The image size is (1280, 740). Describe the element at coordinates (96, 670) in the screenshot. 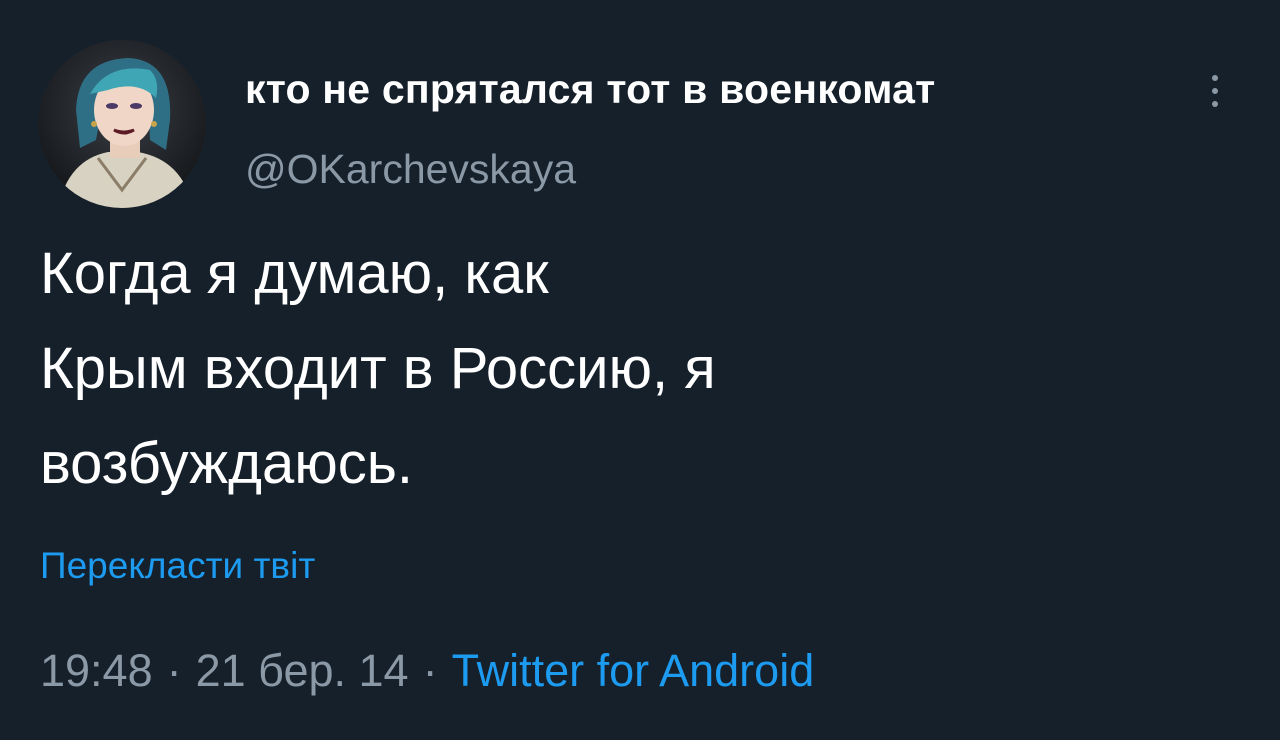

I see `tweet-time: 19:48` at that location.